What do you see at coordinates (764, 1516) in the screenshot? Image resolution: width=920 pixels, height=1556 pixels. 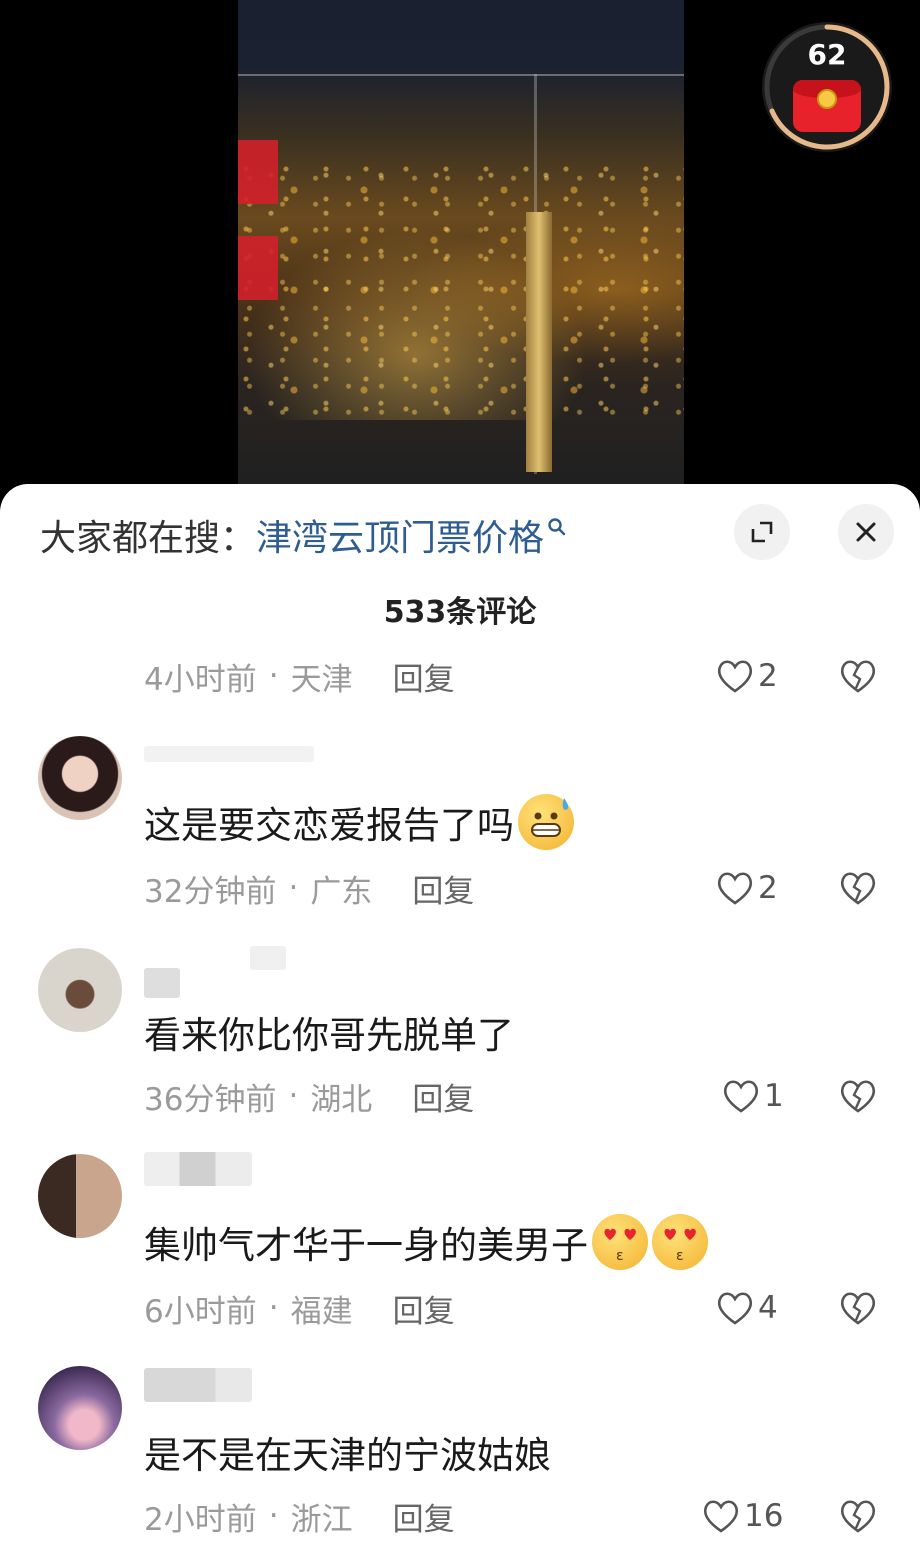 I see `like-count: 16` at bounding box center [764, 1516].